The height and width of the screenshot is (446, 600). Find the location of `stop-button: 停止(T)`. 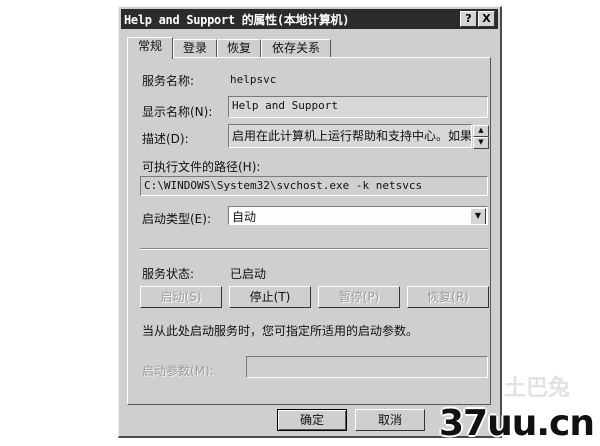

stop-button: 停止(T) is located at coordinates (270, 297).